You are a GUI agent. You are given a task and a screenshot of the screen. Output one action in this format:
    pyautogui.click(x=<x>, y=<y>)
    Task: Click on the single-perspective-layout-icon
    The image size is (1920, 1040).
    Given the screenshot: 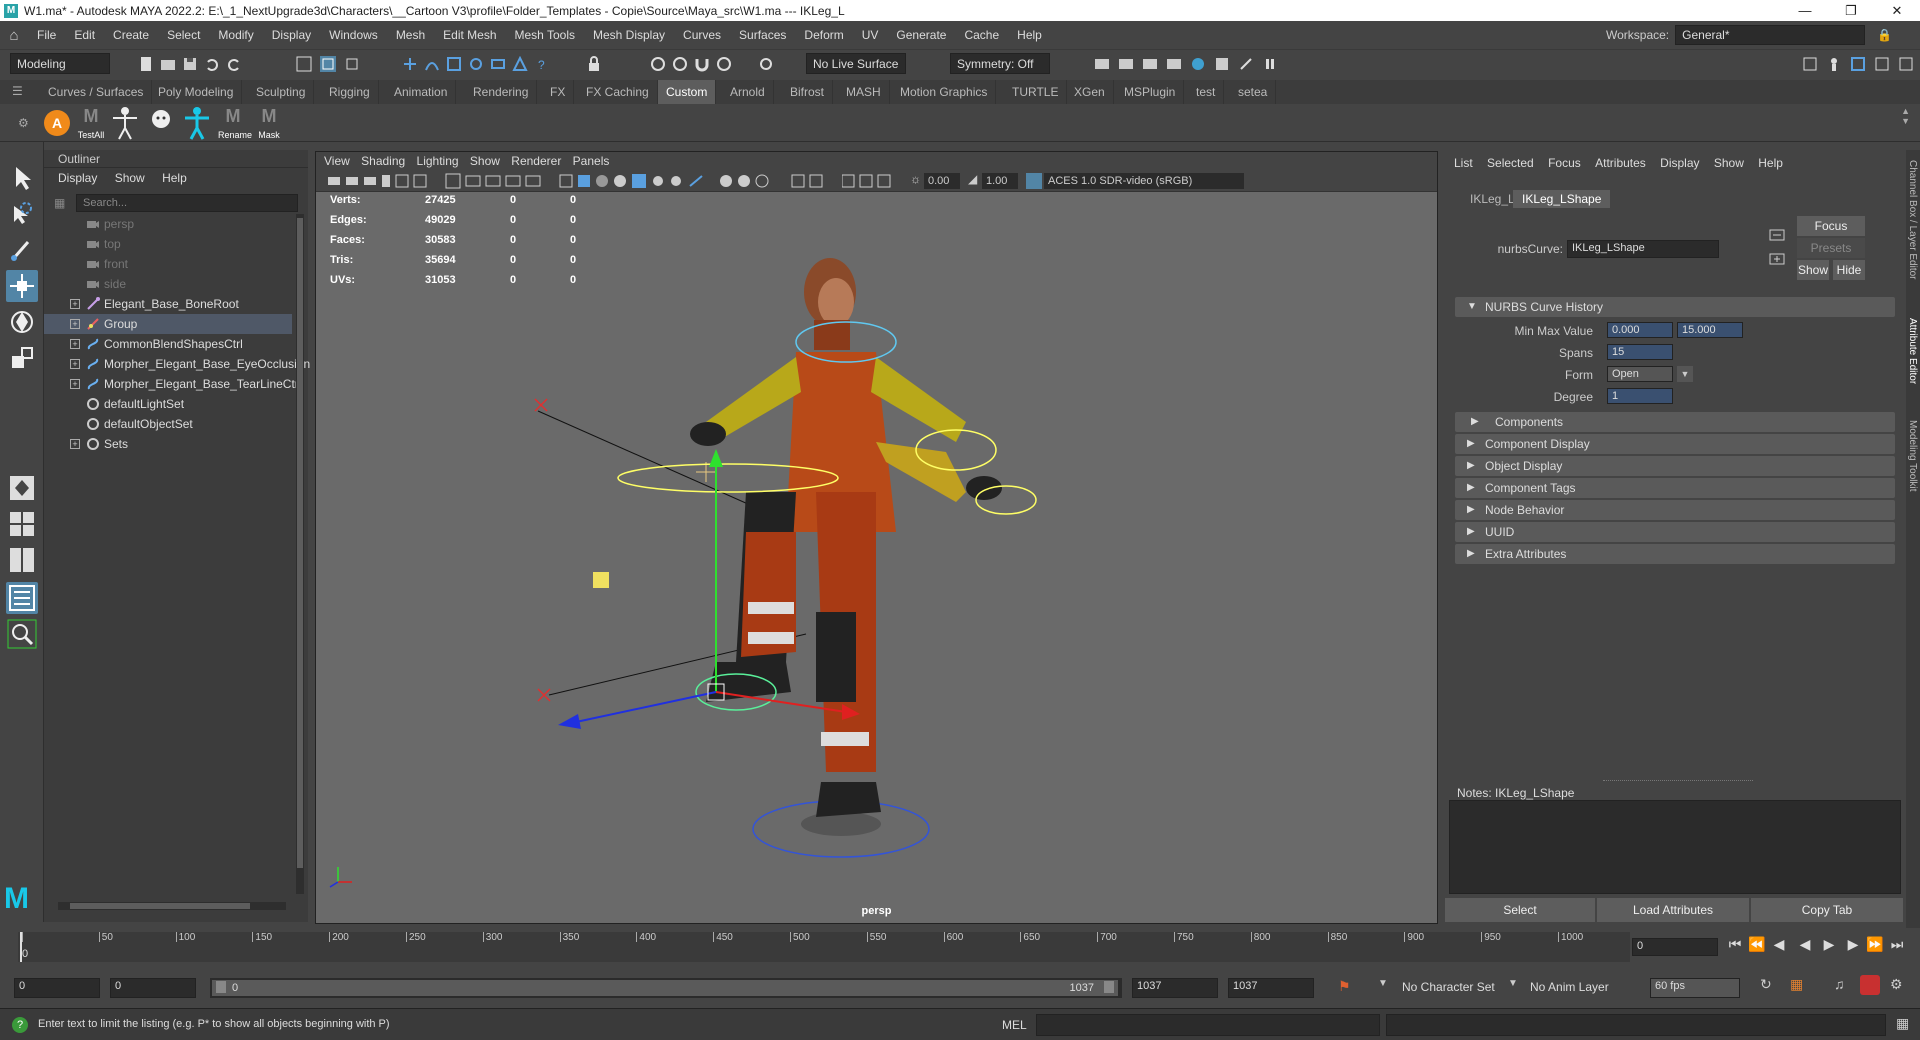 What is the action you would take?
    pyautogui.click(x=22, y=488)
    